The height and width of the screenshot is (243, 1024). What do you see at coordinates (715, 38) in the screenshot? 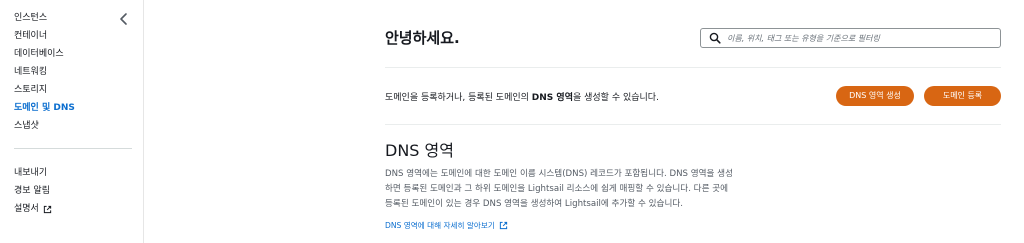
I see `search-icon` at bounding box center [715, 38].